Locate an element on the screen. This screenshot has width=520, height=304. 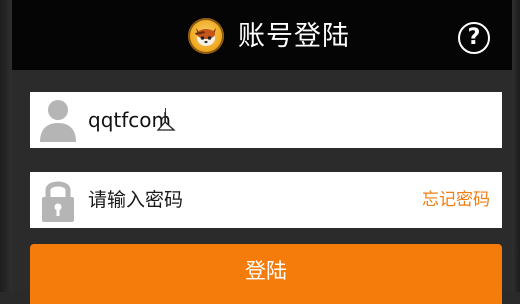
padlock-icon is located at coordinates (58, 202).